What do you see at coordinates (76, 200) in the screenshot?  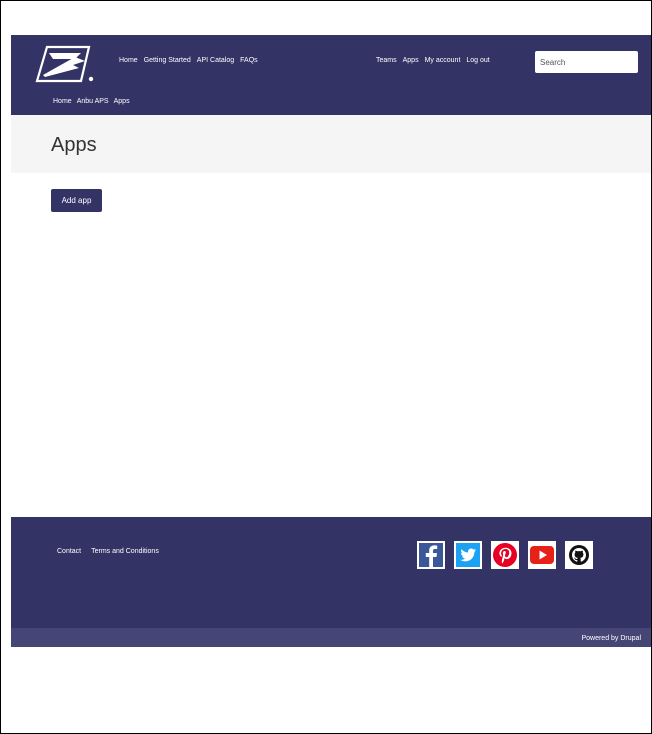 I see `add-app-button: Add app` at bounding box center [76, 200].